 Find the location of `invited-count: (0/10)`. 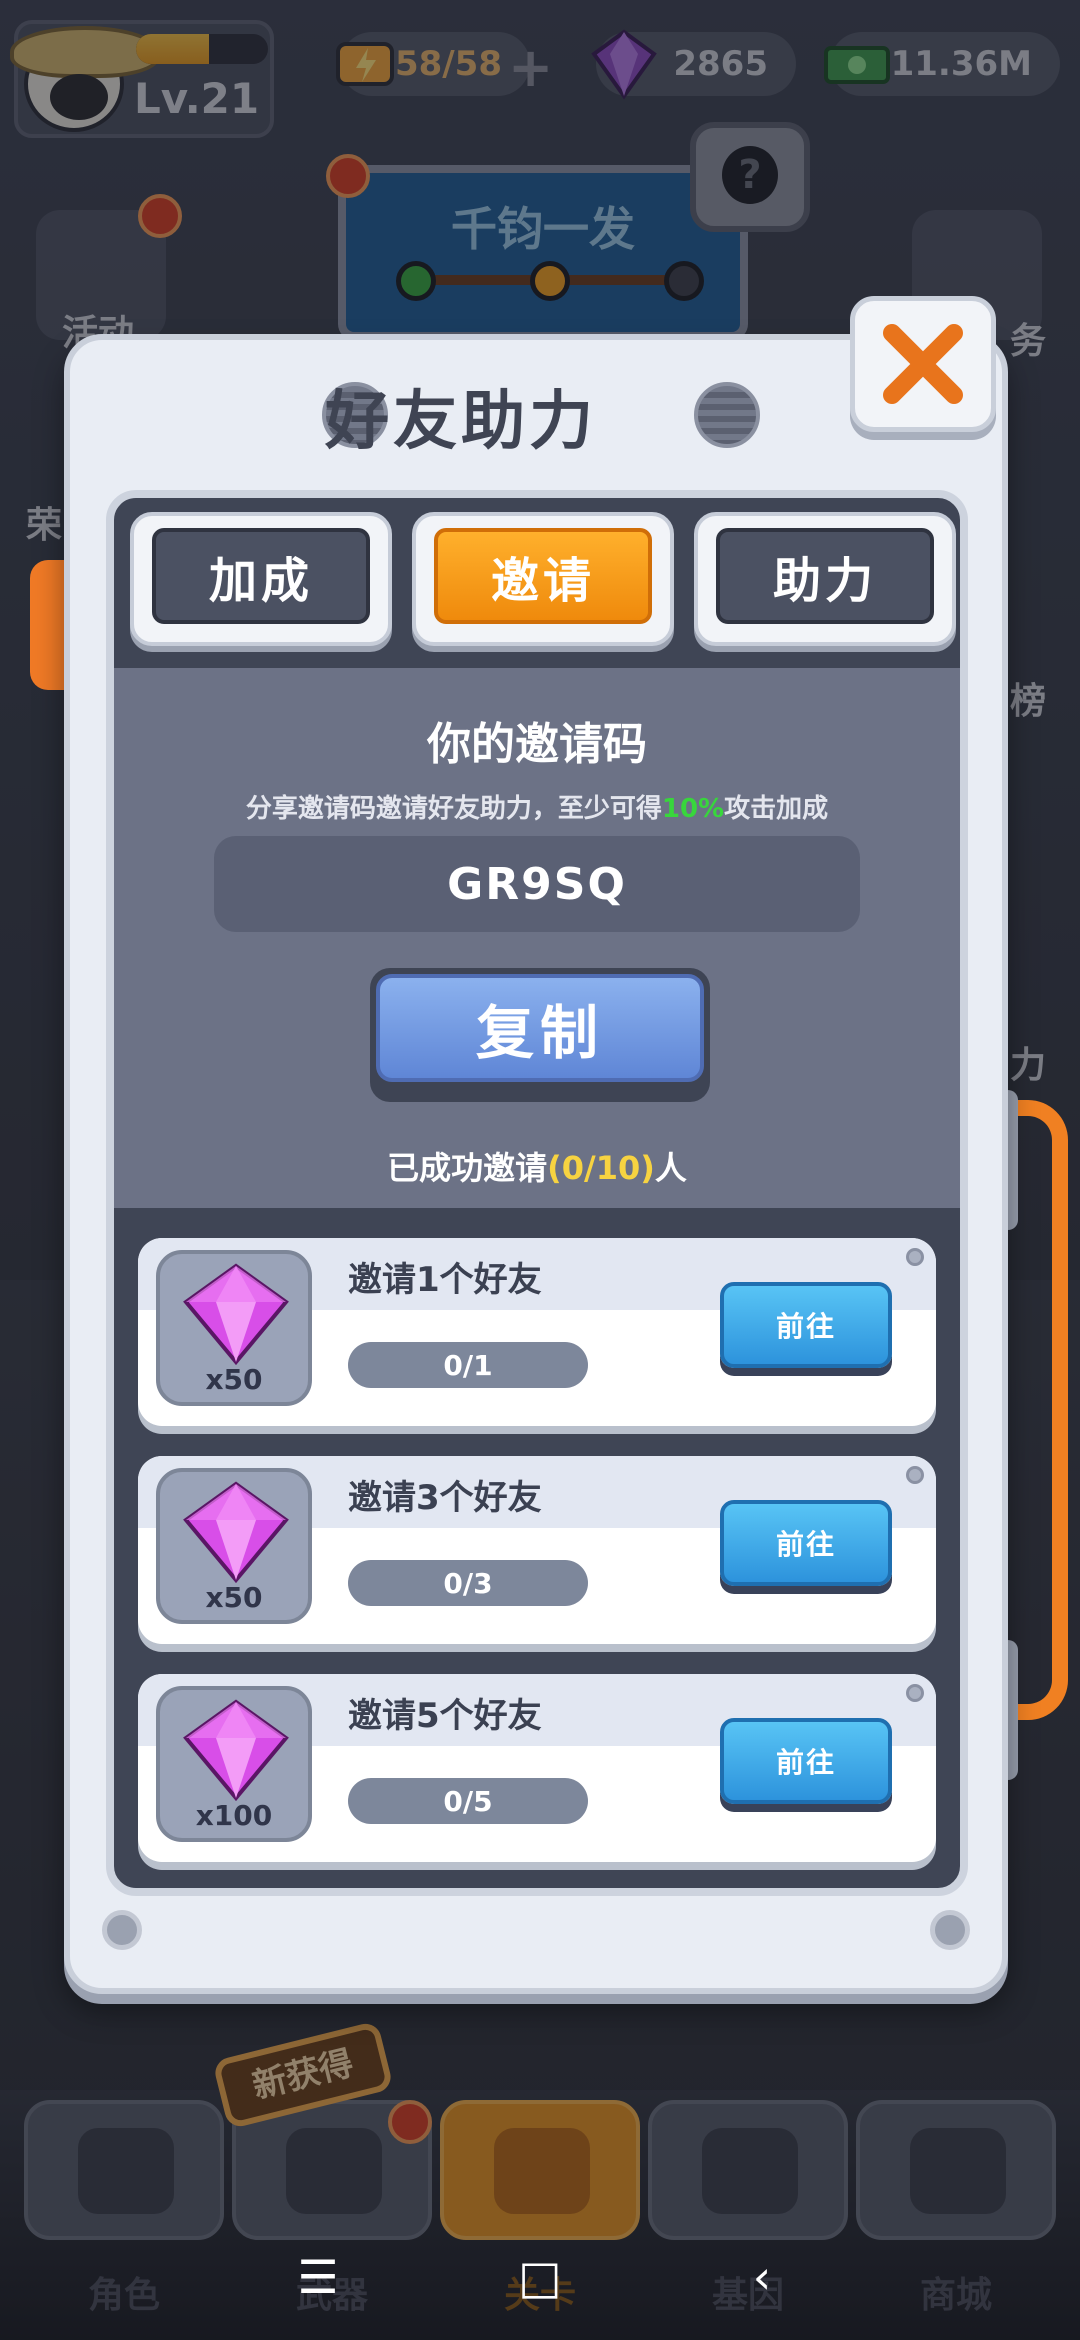

invited-count: (0/10) is located at coordinates (601, 1168).